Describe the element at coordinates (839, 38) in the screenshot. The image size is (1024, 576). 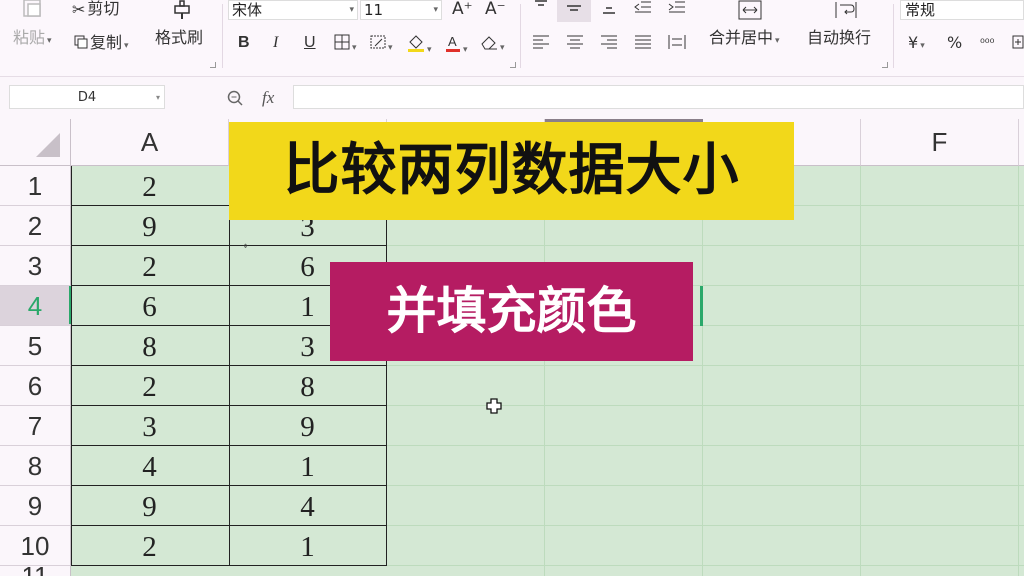
I see `wrap-text-button: 自动换行` at that location.